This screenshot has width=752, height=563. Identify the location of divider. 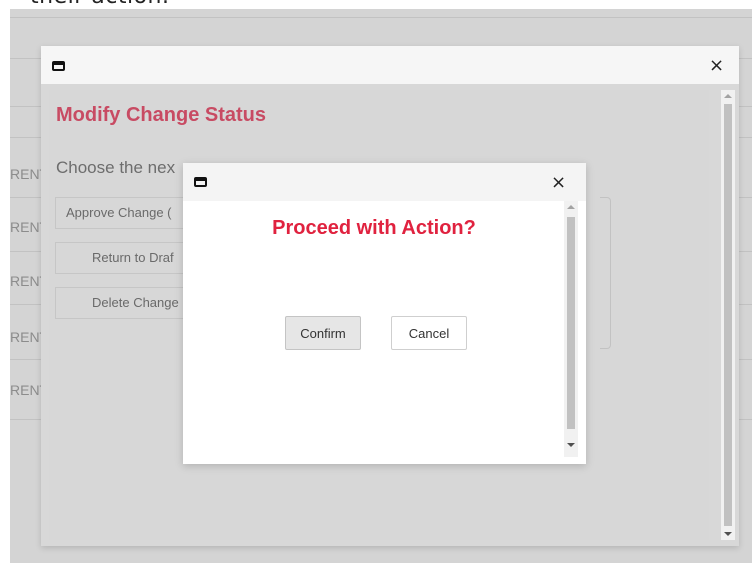
(381, 17).